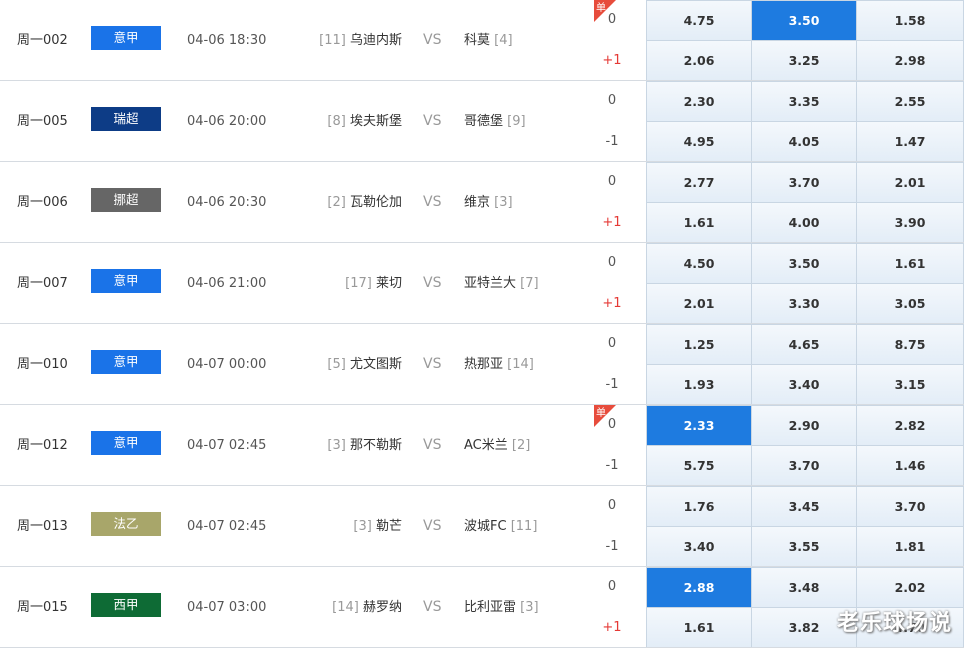 Image resolution: width=964 pixels, height=653 pixels. What do you see at coordinates (377, 526) in the screenshot?
I see `home-team: [3] 勒芒` at bounding box center [377, 526].